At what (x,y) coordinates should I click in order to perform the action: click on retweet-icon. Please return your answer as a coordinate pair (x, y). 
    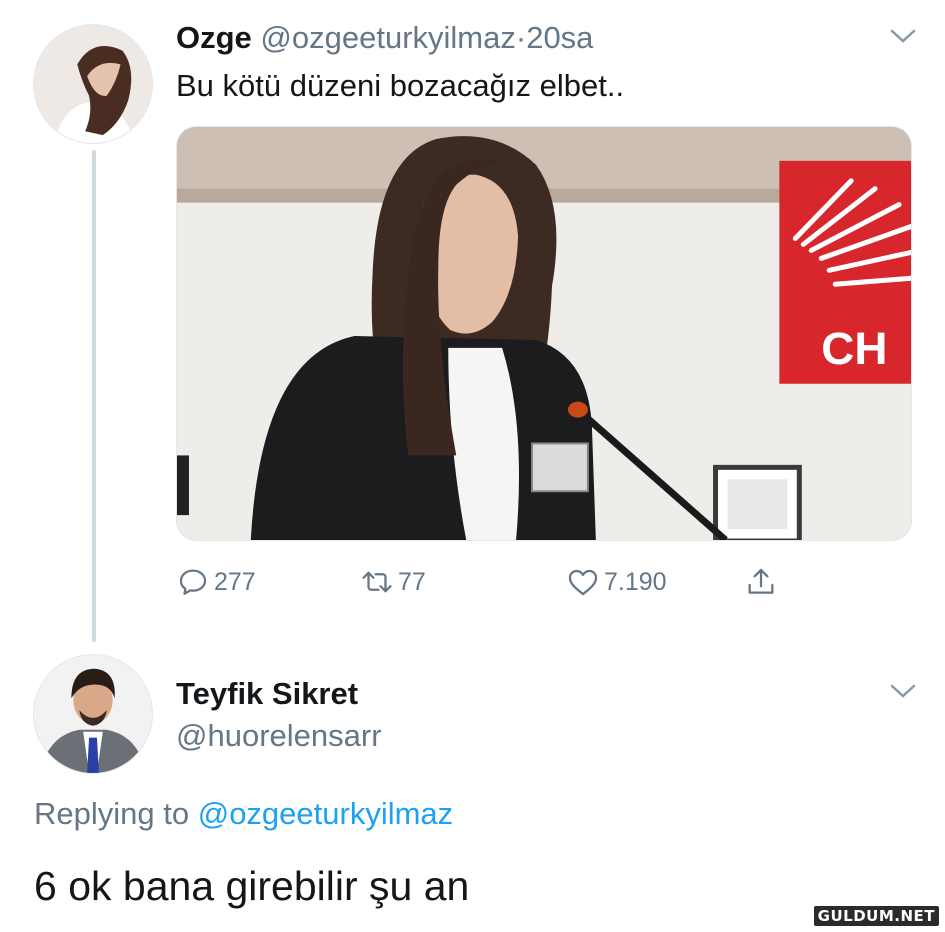
    Looking at the image, I should click on (377, 582).